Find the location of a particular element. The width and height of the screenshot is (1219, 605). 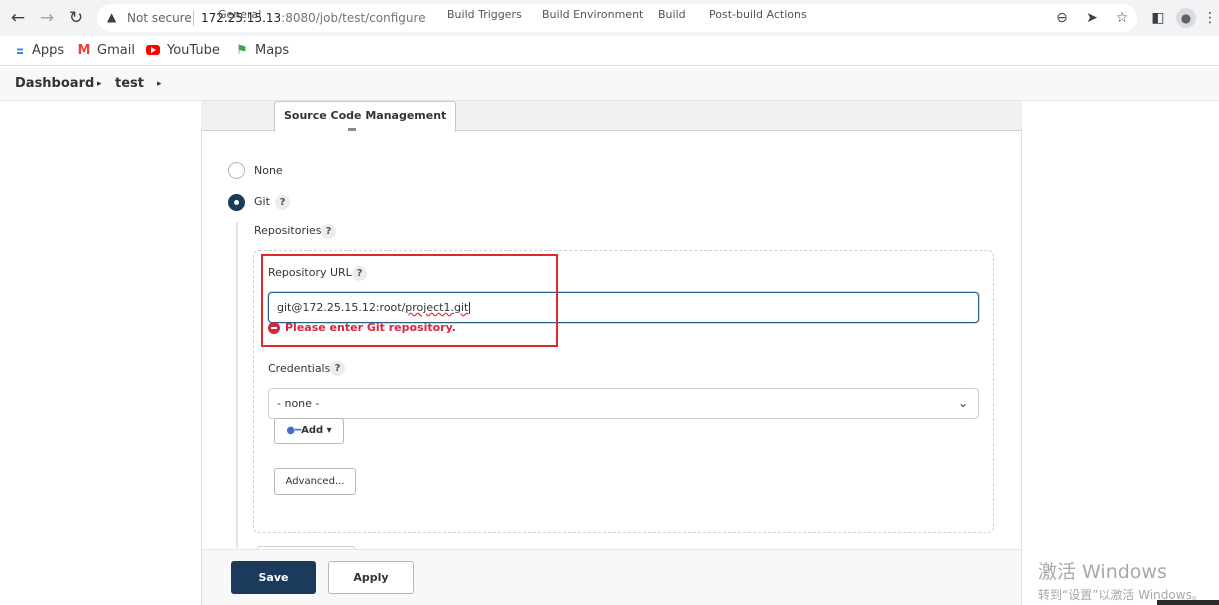

bookmark-maps: ⚑ Maps is located at coordinates (261, 51).